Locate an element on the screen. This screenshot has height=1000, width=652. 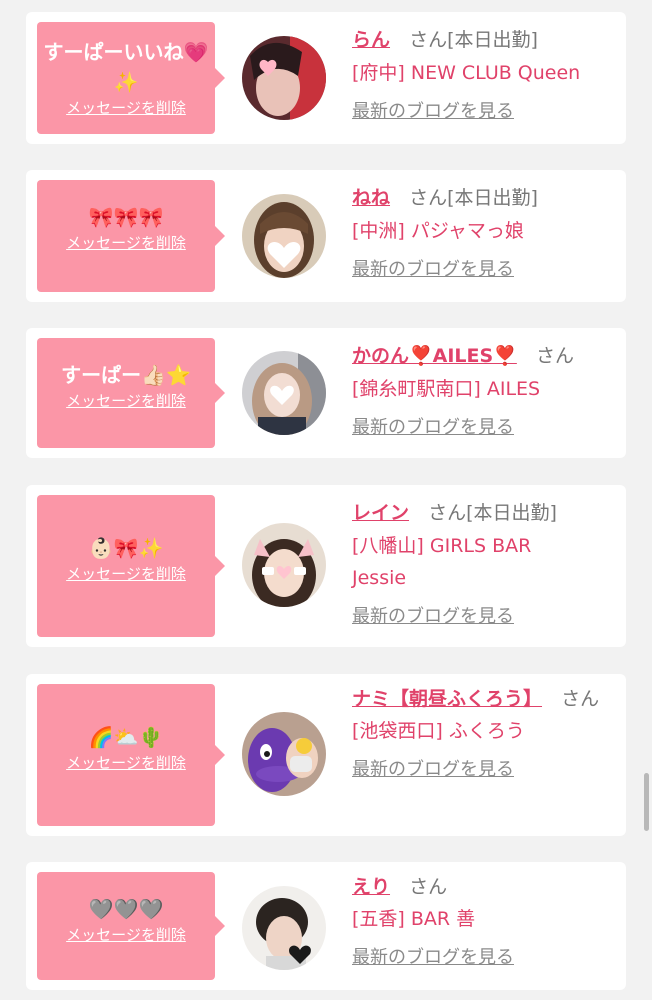
shop-name-line2: Jessie is located at coordinates (484, 578).